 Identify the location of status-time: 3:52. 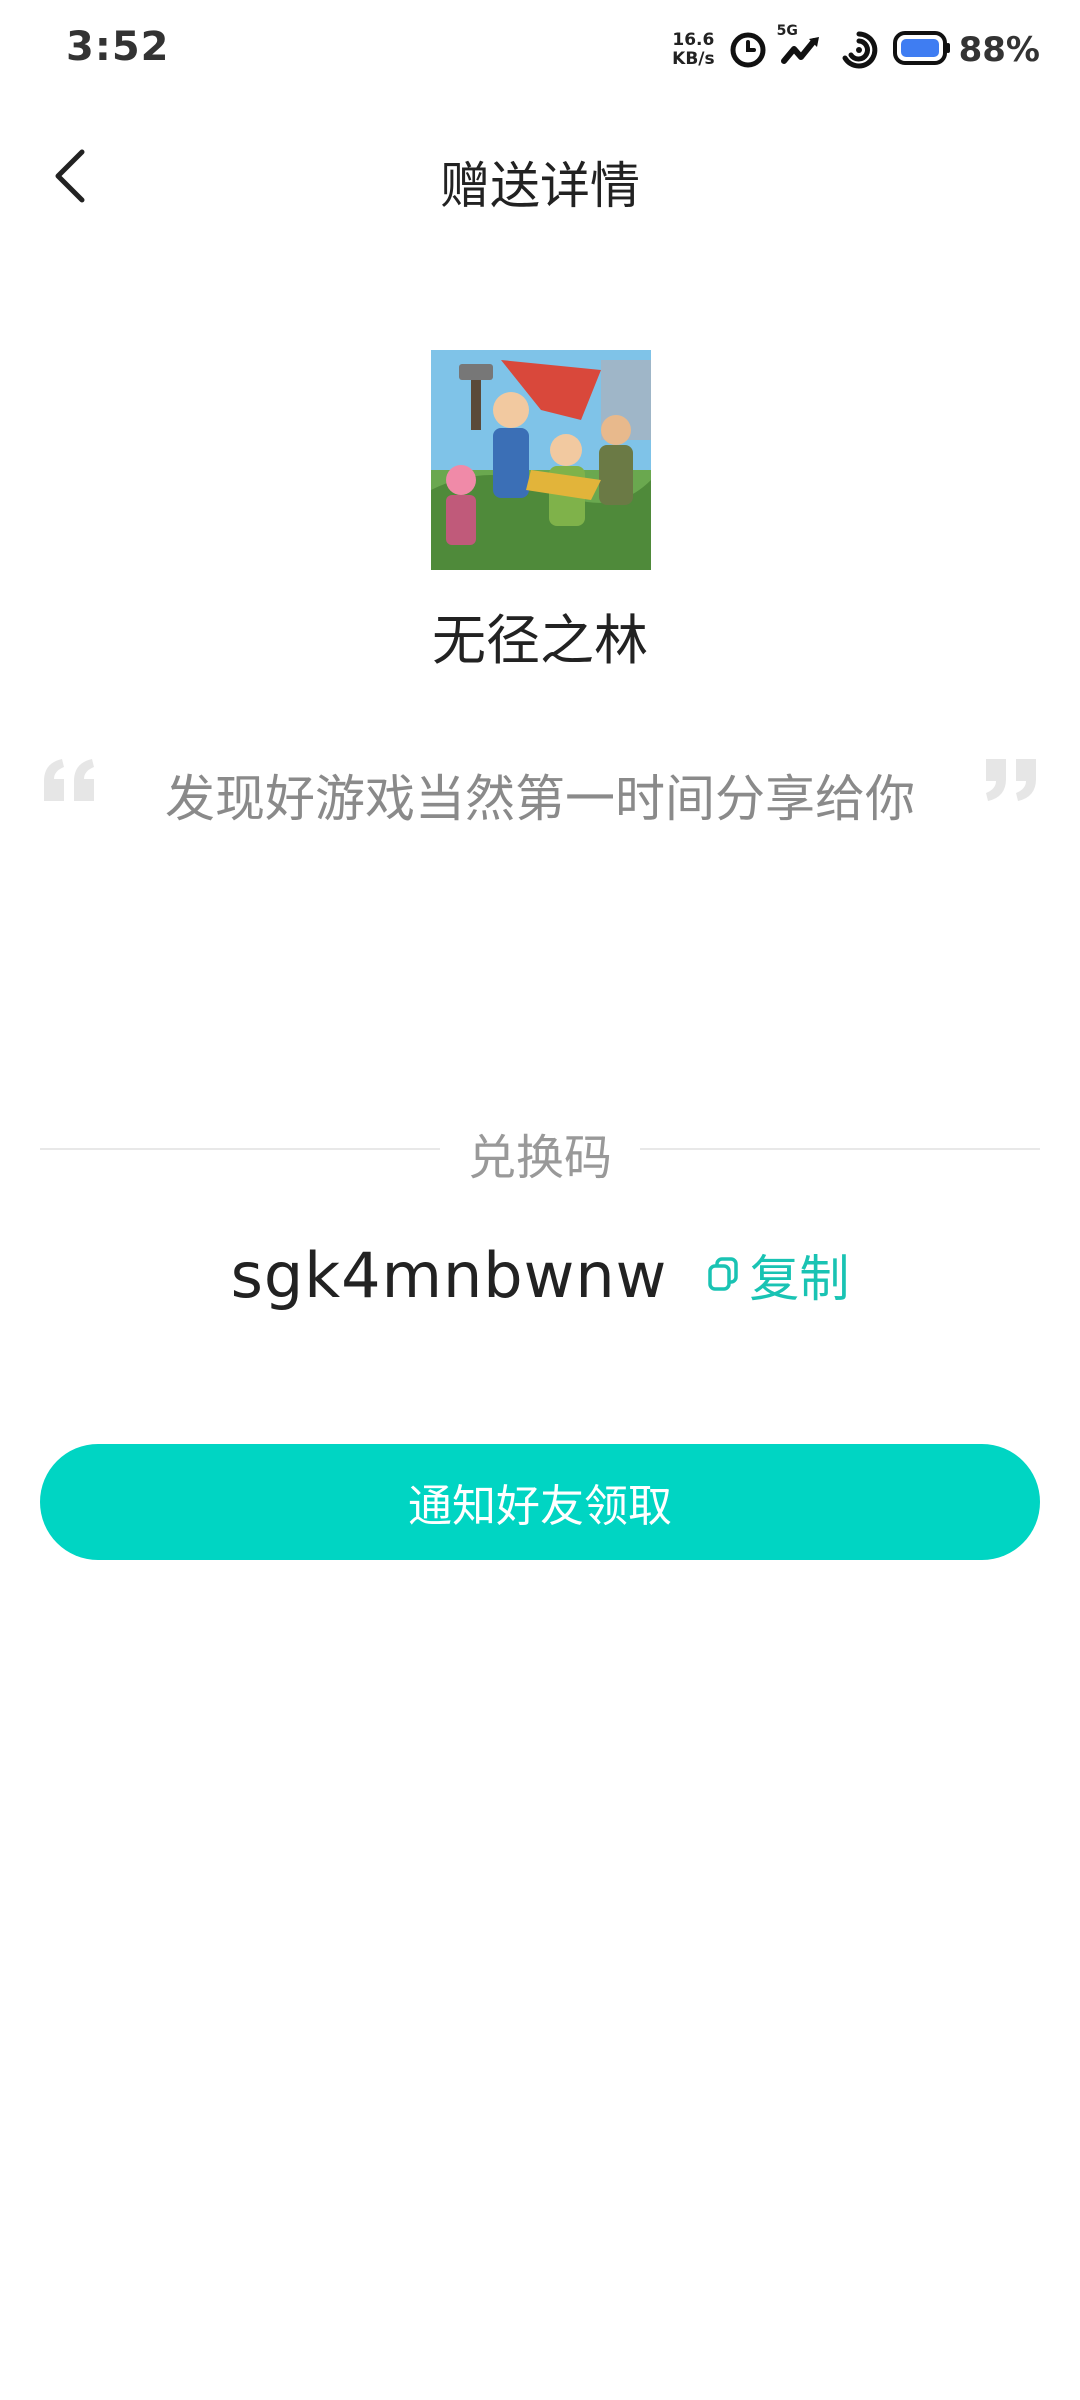
(118, 47).